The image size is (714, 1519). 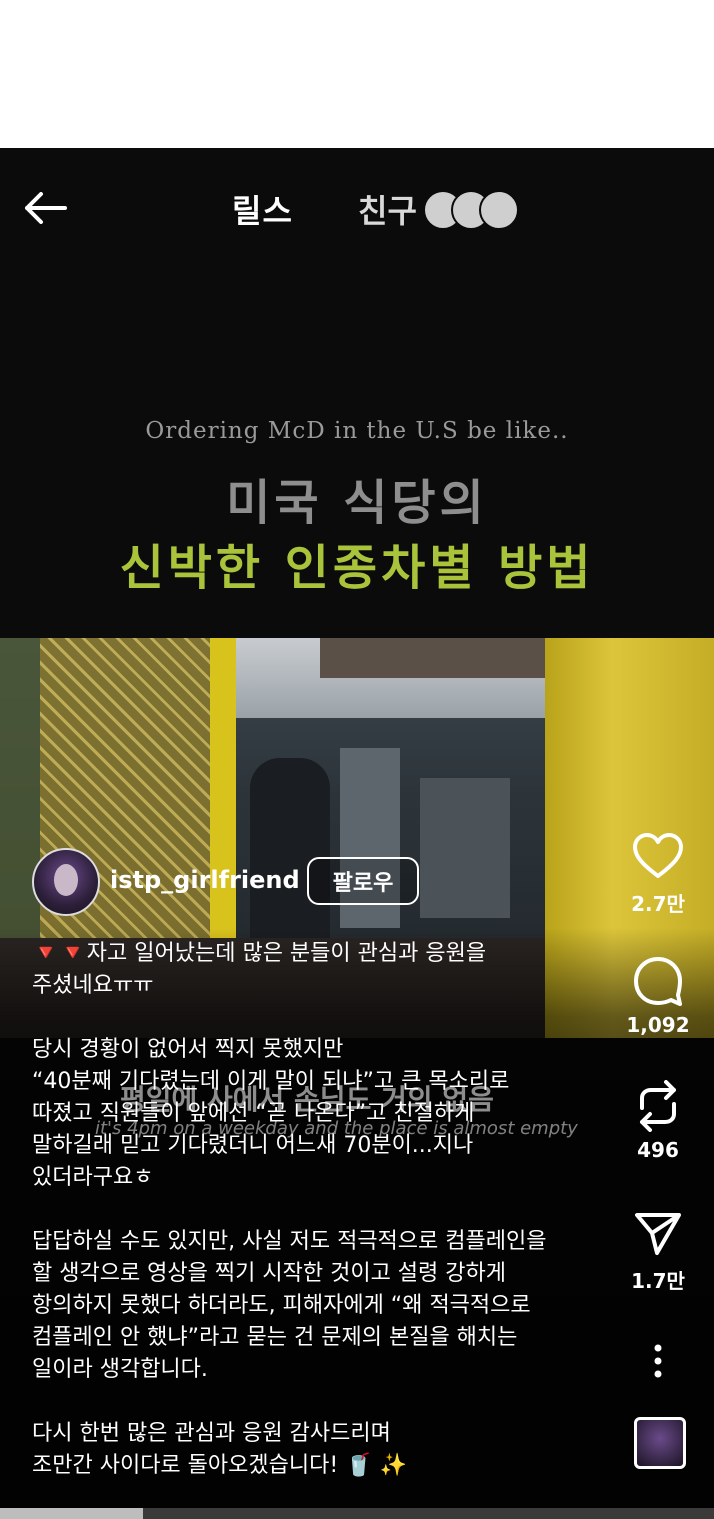 What do you see at coordinates (71, 1513) in the screenshot?
I see `progress-fill` at bounding box center [71, 1513].